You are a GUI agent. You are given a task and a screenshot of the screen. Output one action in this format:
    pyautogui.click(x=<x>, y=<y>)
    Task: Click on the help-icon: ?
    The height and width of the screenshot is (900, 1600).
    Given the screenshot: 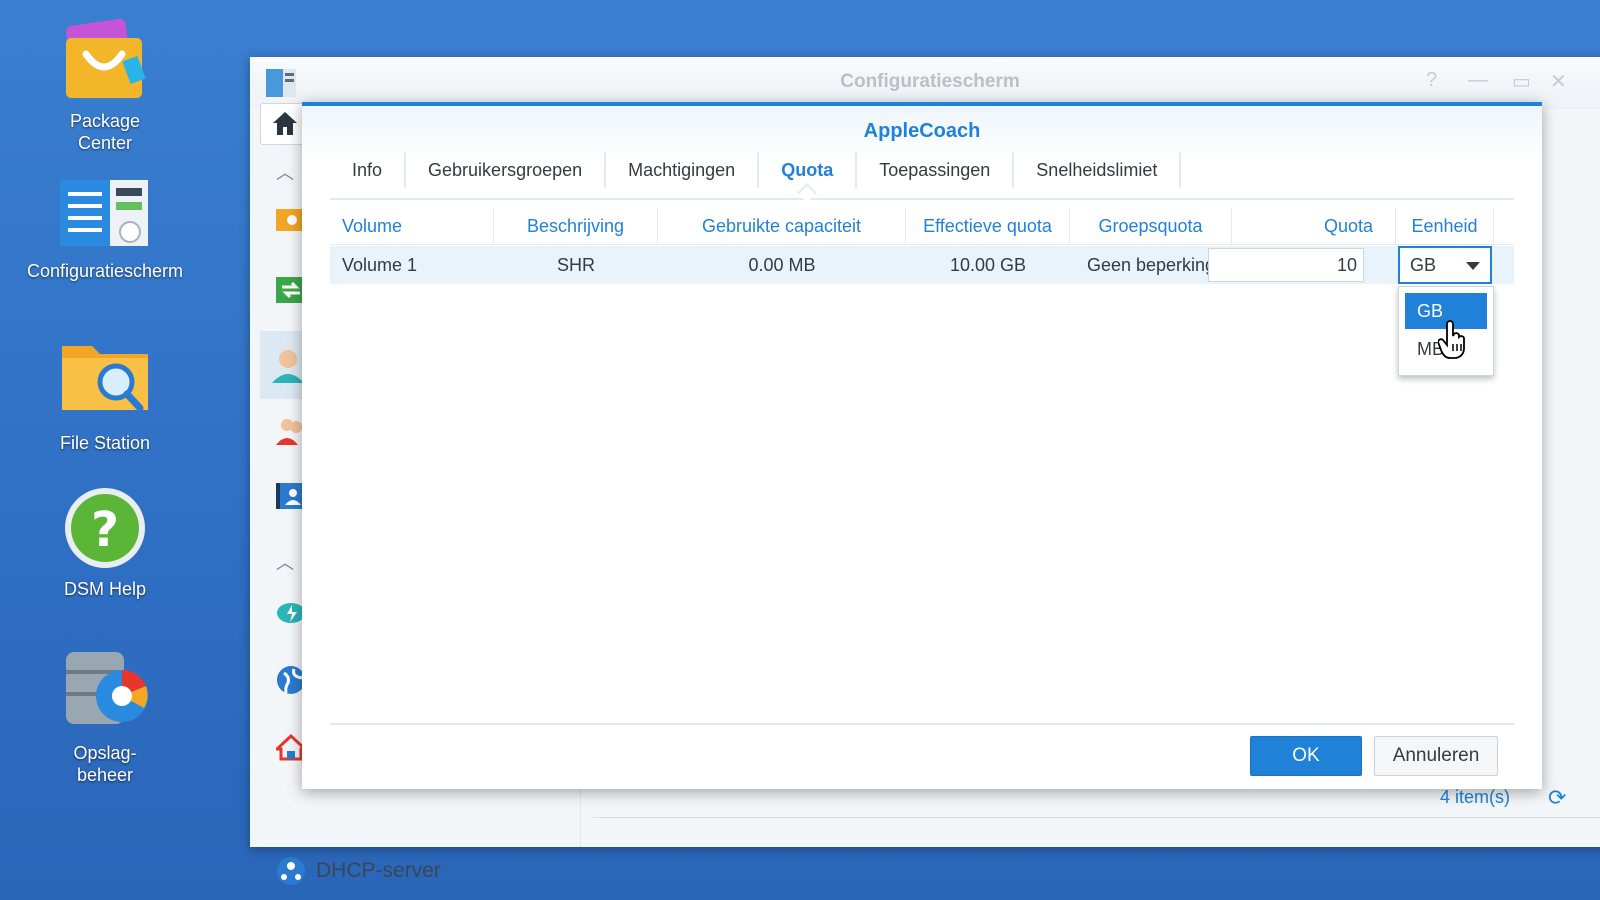 What is the action you would take?
    pyautogui.click(x=1431, y=80)
    